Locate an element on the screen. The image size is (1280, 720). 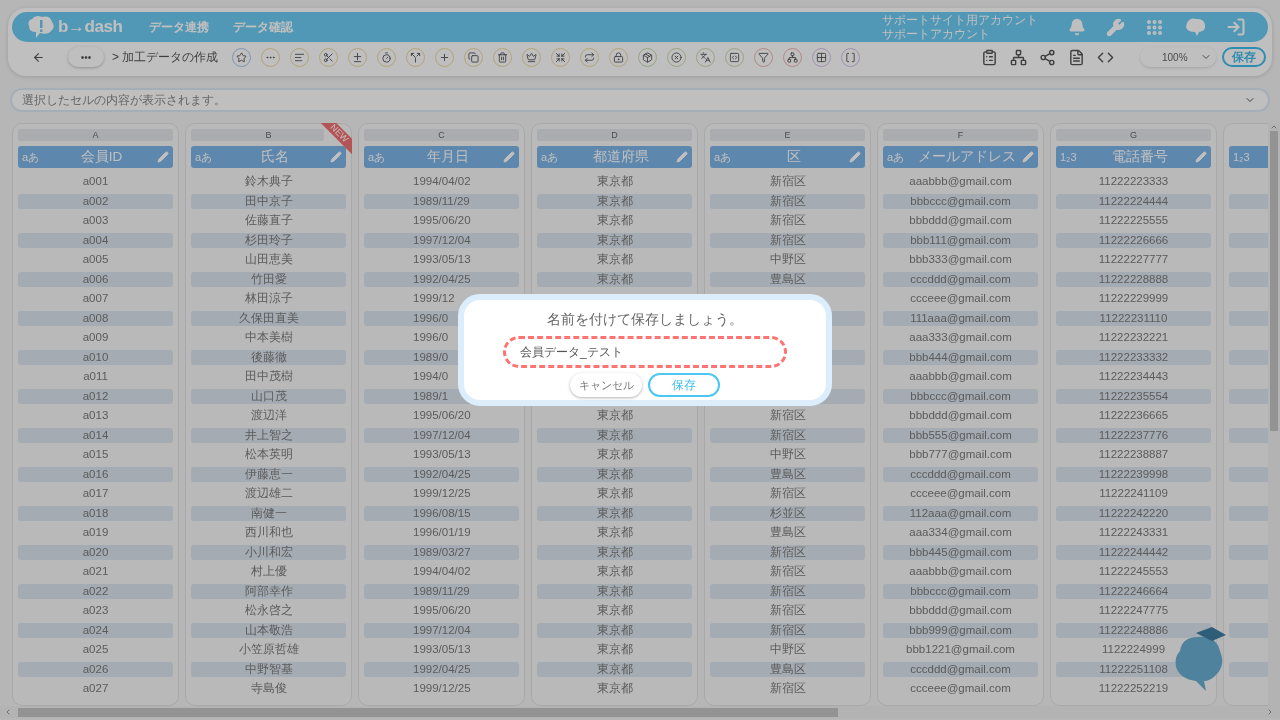
column-header: aあ 都道府県 is located at coordinates (614, 157).